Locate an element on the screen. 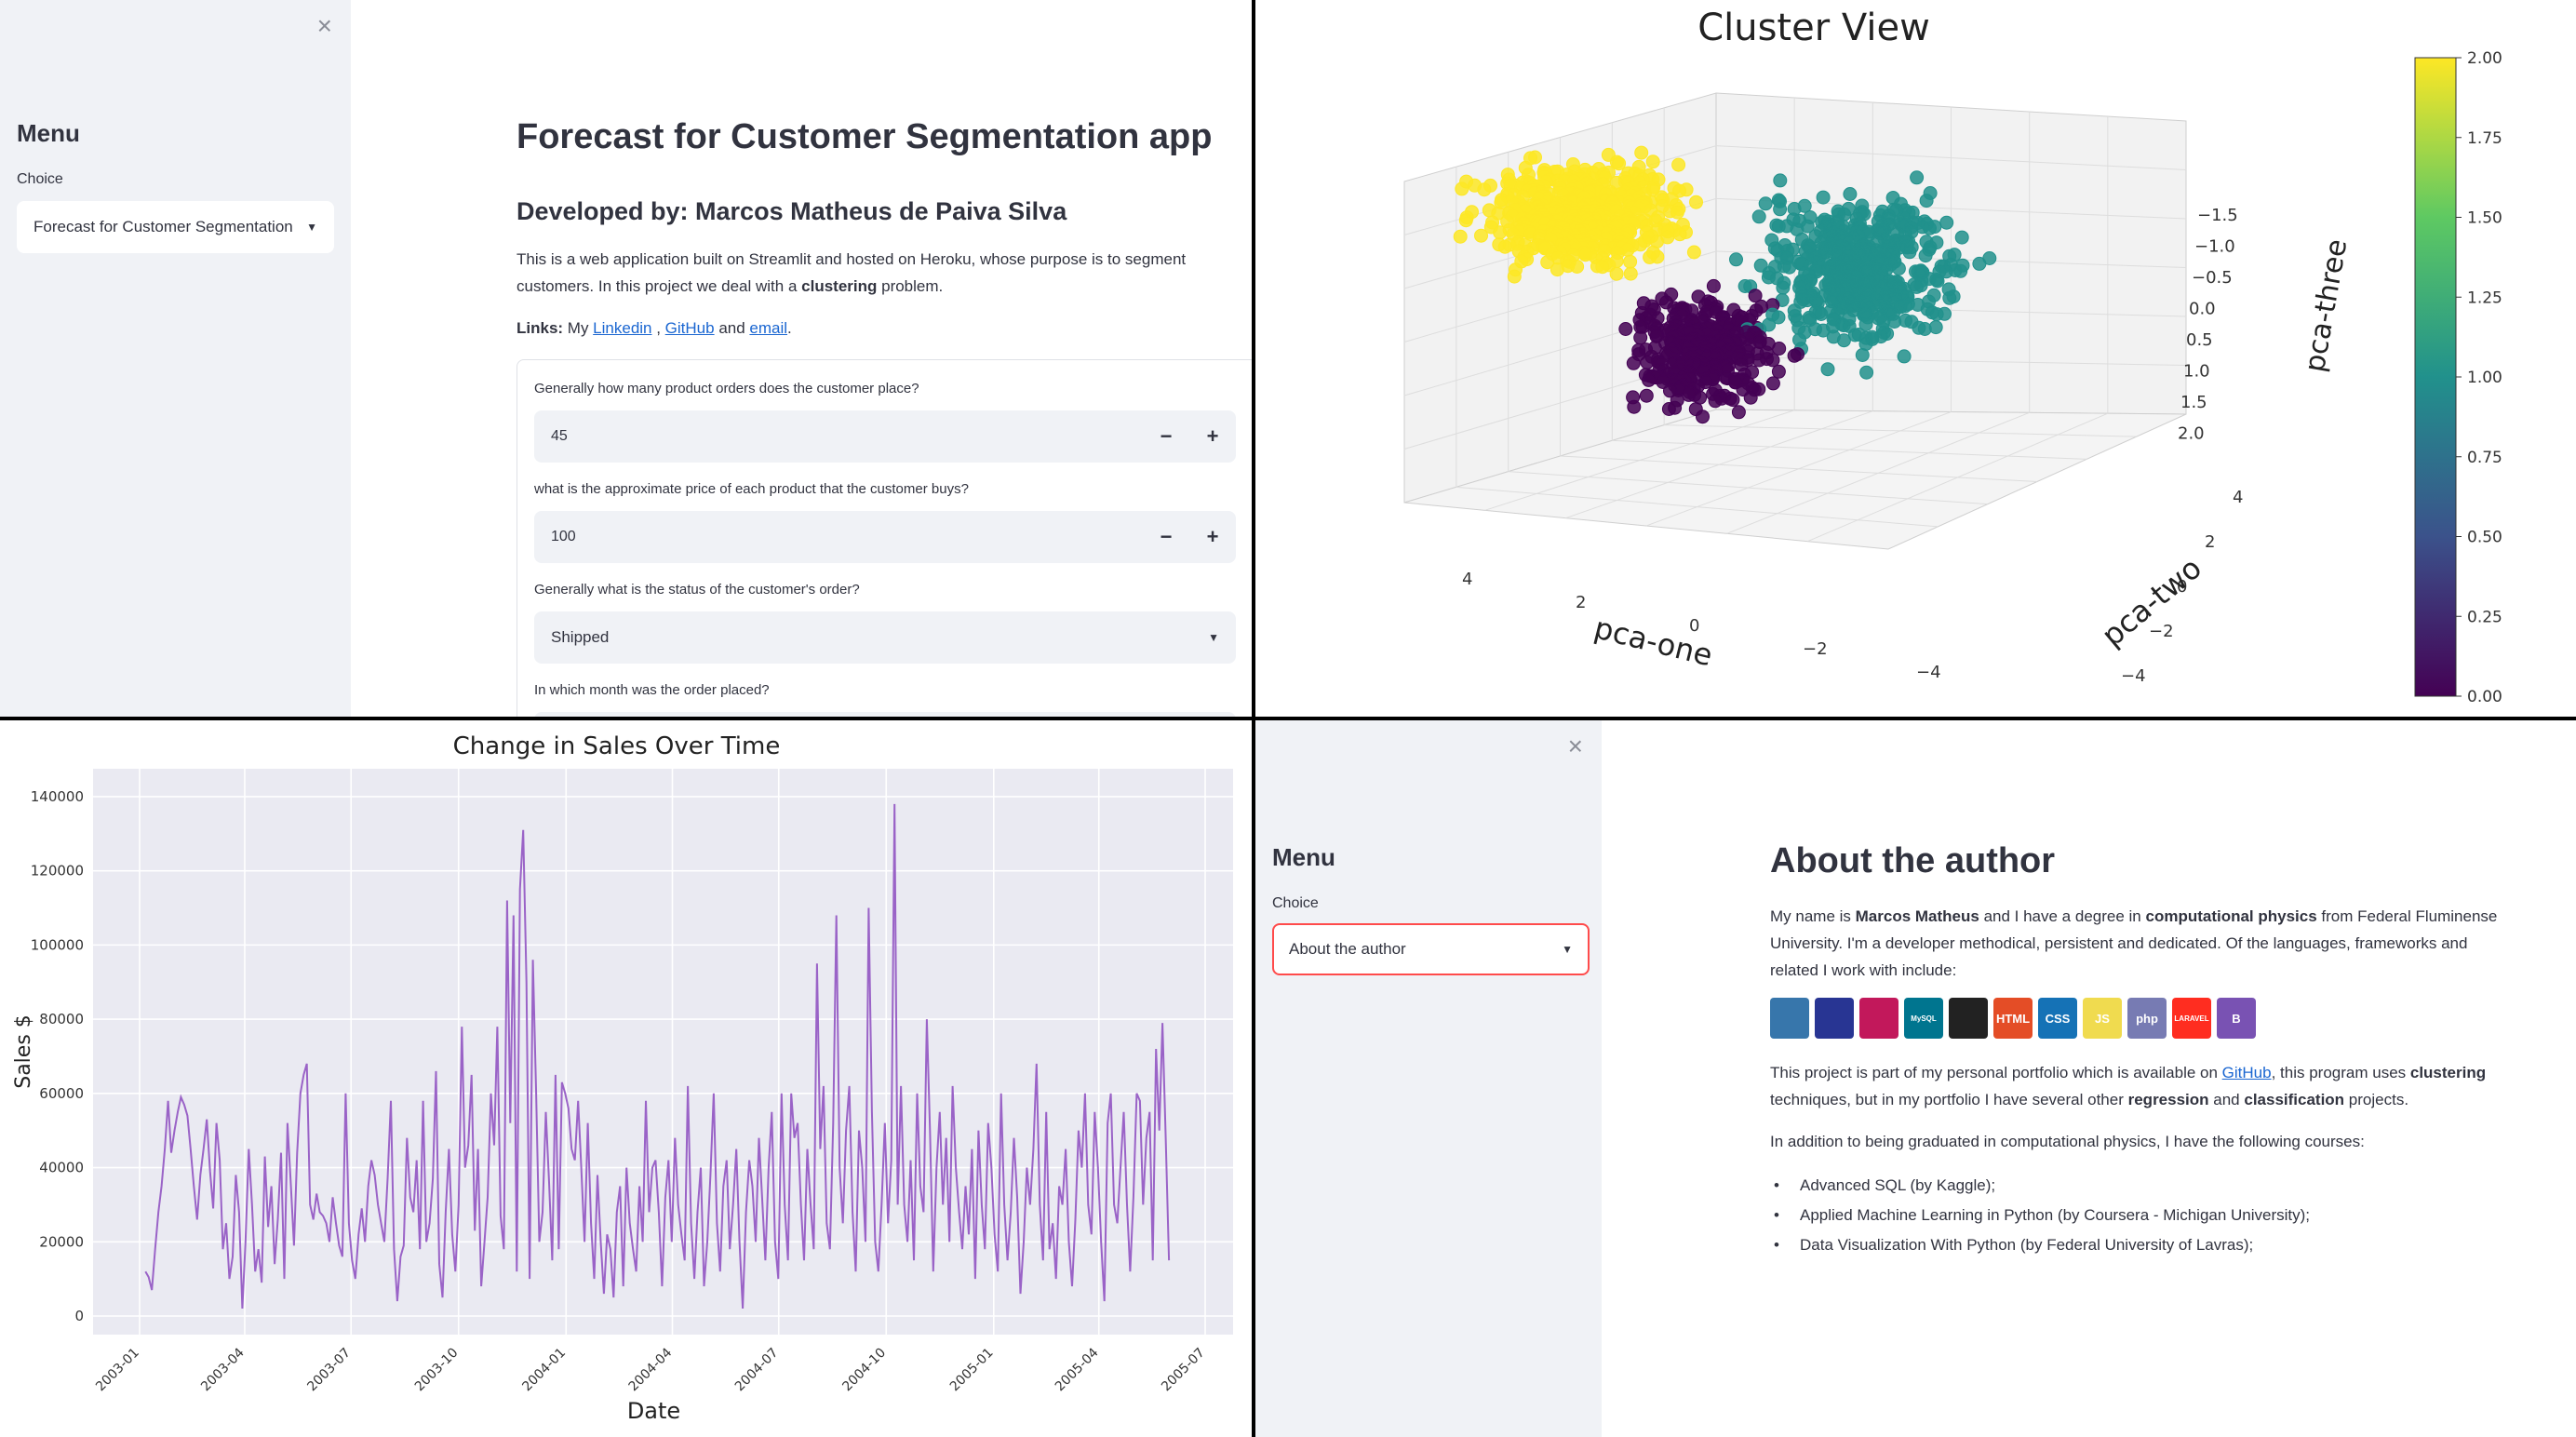 This screenshot has height=1437, width=2576. bootstrap-icon: B is located at coordinates (2236, 1018).